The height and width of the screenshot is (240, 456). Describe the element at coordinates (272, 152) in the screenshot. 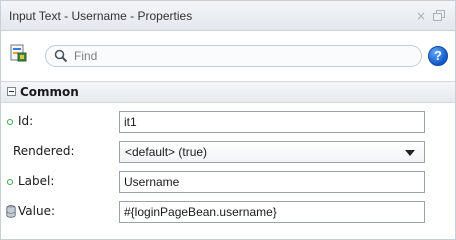

I see `rendered-select: <default> (true)` at that location.